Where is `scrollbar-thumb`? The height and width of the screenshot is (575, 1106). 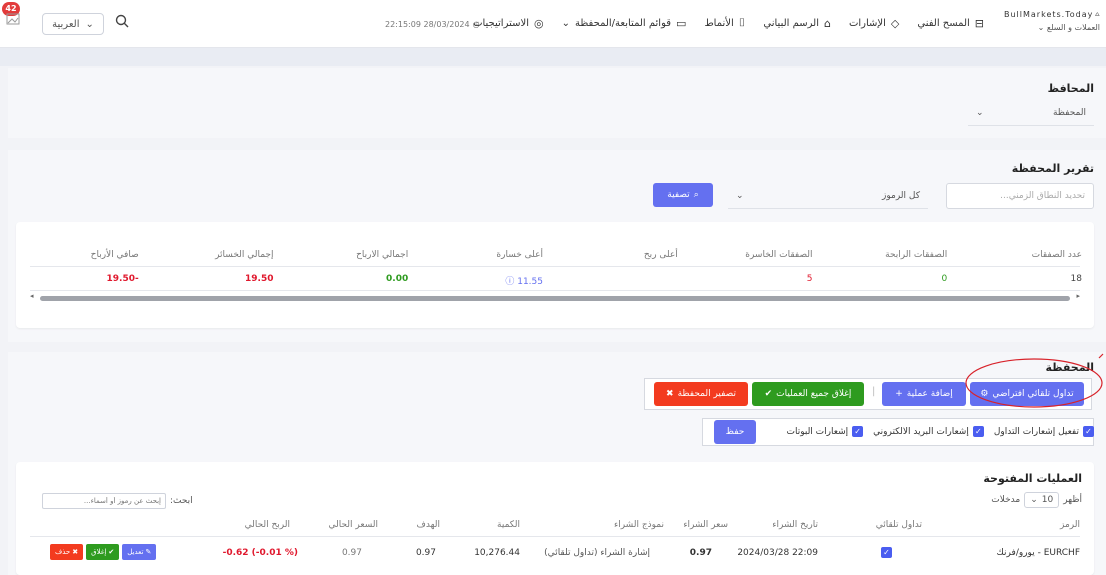
scrollbar-thumb is located at coordinates (555, 298).